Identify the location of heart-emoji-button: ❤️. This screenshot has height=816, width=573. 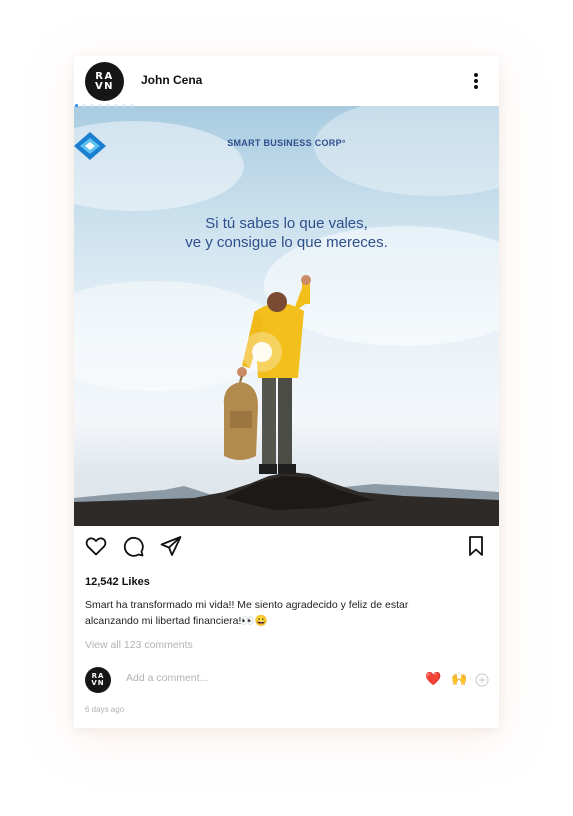
(433, 679).